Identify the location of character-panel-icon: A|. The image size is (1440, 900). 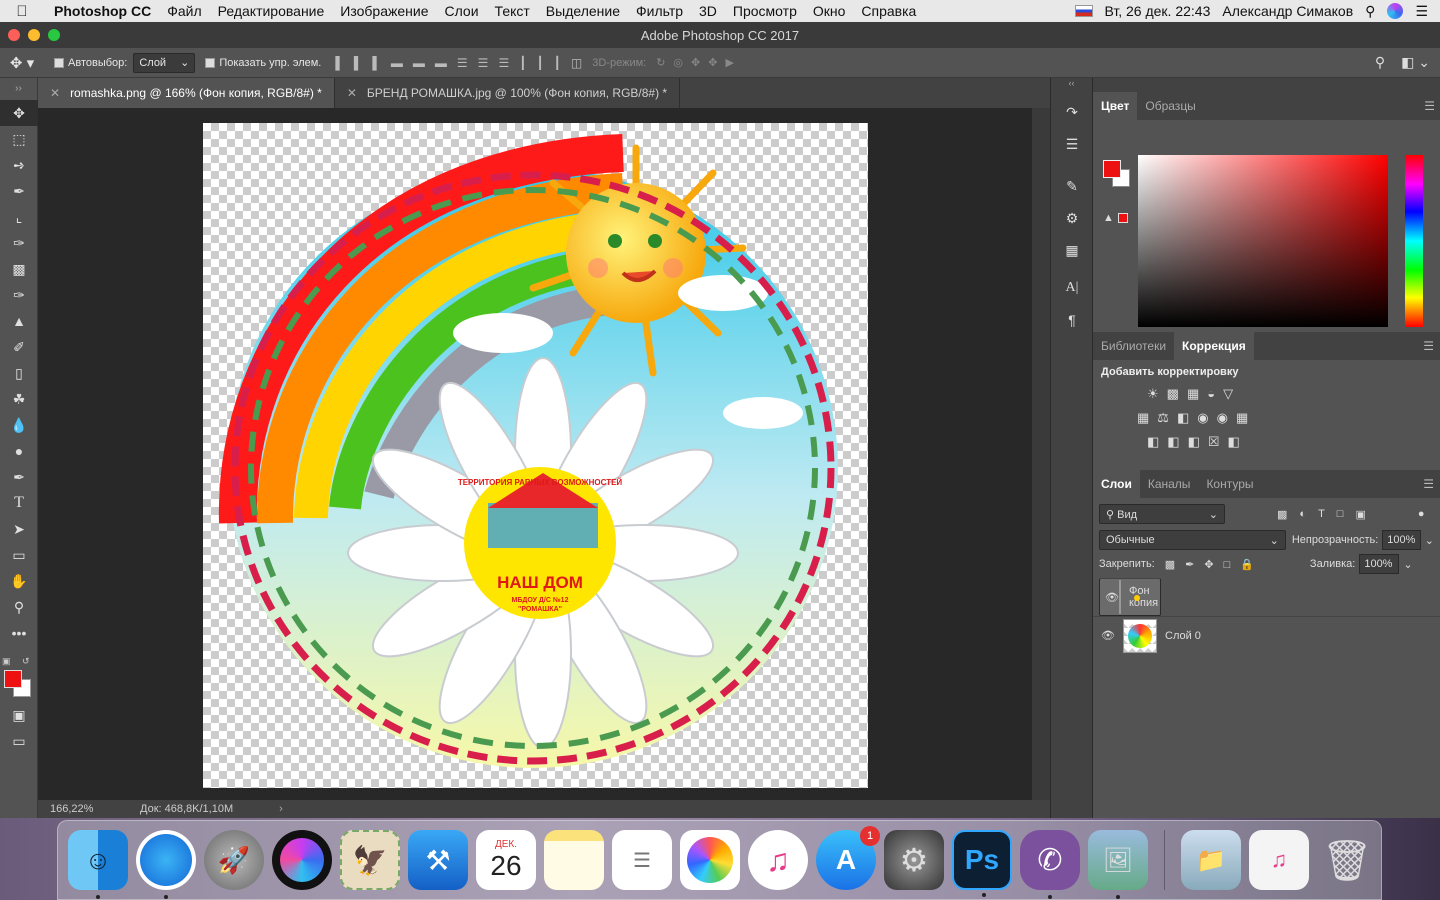
(1072, 288).